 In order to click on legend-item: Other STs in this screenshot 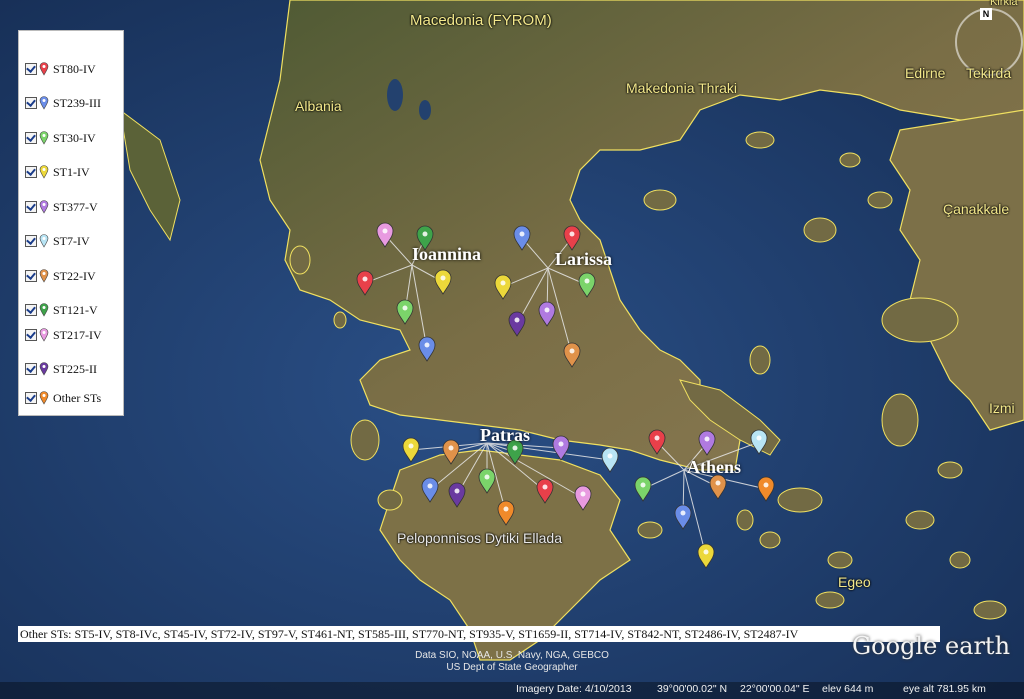, I will do `click(63, 398)`.